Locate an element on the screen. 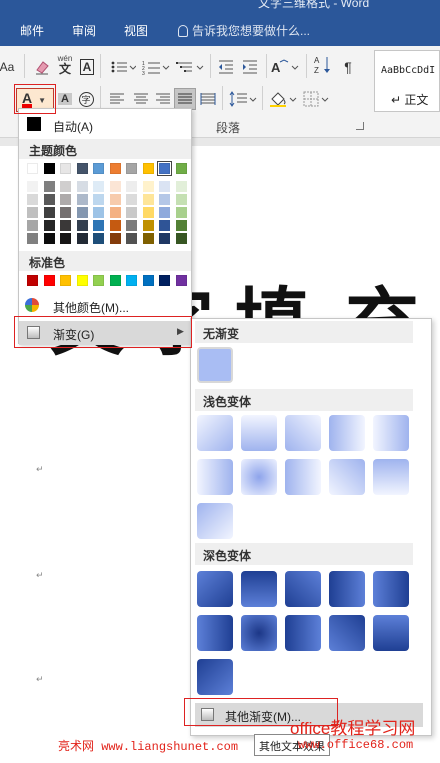 This screenshot has width=440, height=763. phonetic-guide-button: wén 文 is located at coordinates (65, 65).